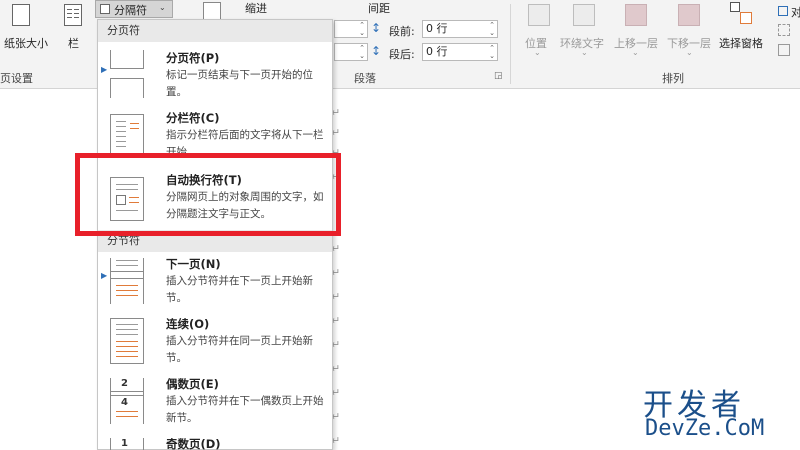 The image size is (800, 450). I want to click on menu-item-title: 分页符(P), so click(193, 58).